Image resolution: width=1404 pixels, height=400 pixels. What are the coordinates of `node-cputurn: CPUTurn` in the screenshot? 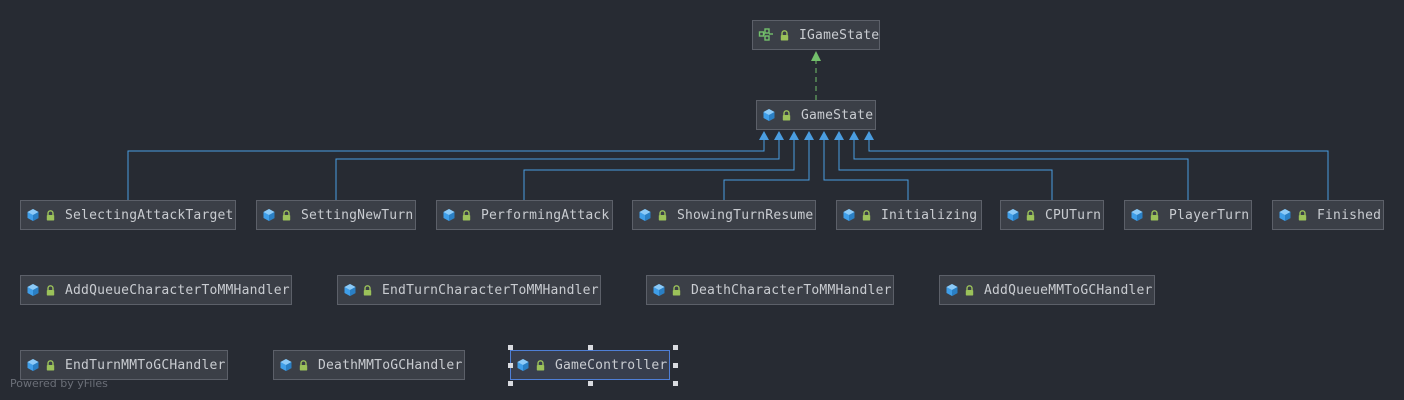 It's located at (1052, 215).